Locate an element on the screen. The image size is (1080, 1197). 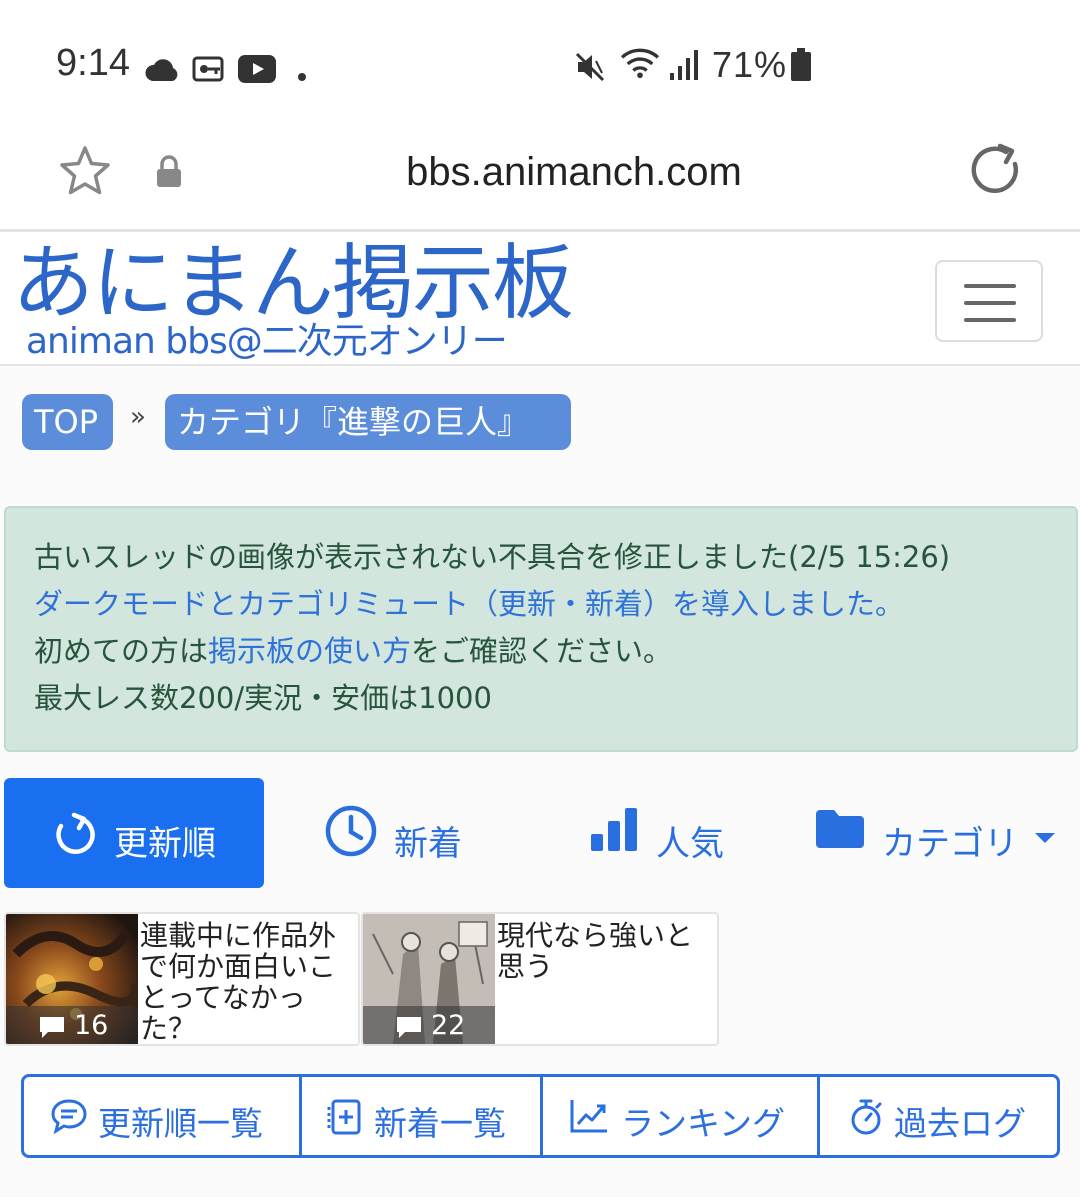
tab-new: 新着 is located at coordinates (404, 833).